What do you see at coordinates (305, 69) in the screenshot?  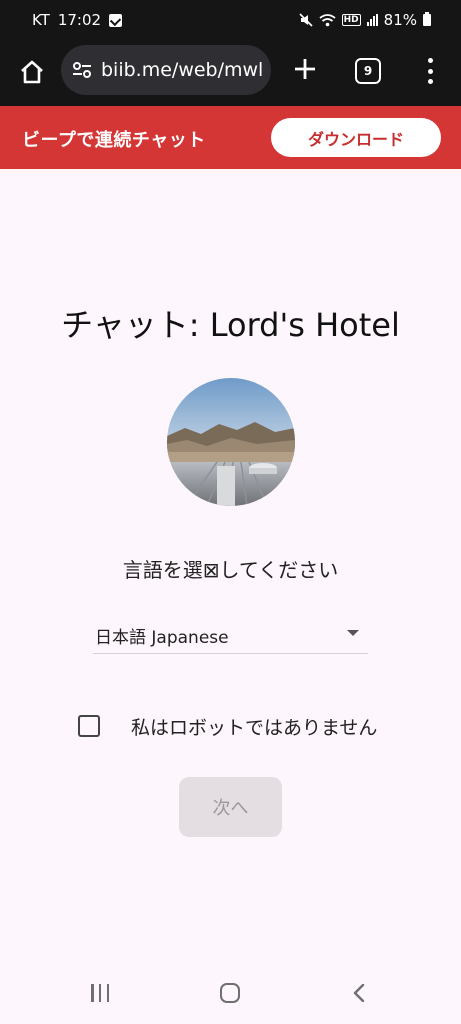 I see `plus-icon` at bounding box center [305, 69].